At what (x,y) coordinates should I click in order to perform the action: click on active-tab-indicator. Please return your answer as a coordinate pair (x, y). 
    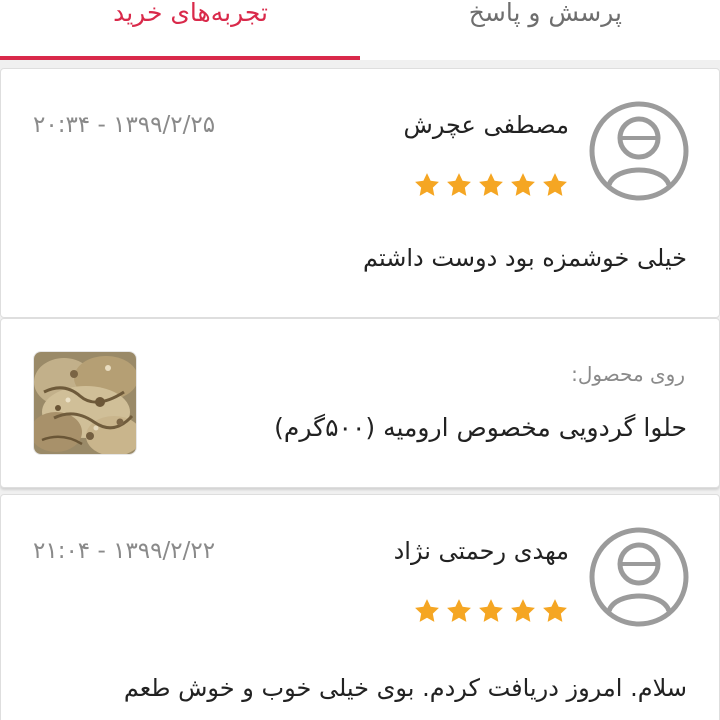
    Looking at the image, I should click on (180, 58).